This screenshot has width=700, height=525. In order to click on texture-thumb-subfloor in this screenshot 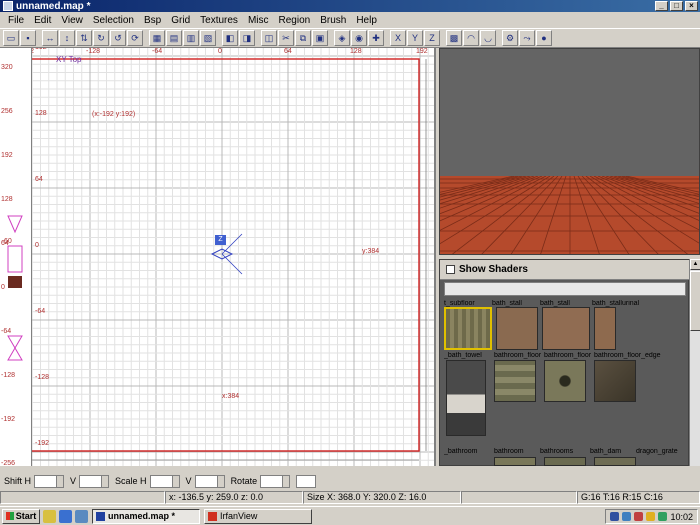, I will do `click(468, 328)`.